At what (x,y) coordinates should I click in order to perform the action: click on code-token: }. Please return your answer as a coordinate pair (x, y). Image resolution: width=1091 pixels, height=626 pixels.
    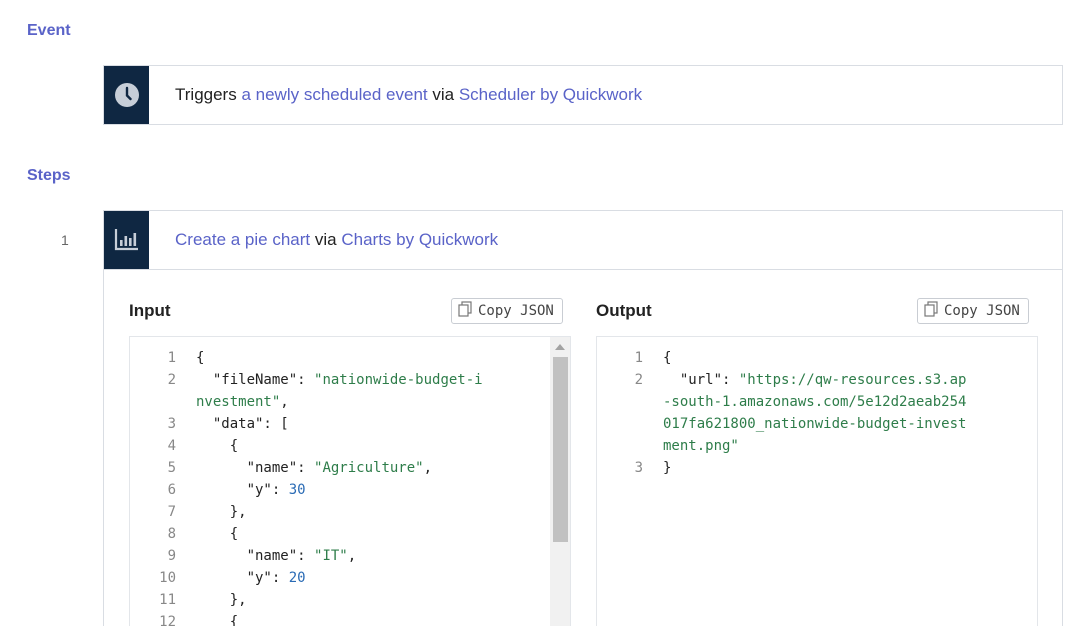
    Looking at the image, I should click on (667, 468).